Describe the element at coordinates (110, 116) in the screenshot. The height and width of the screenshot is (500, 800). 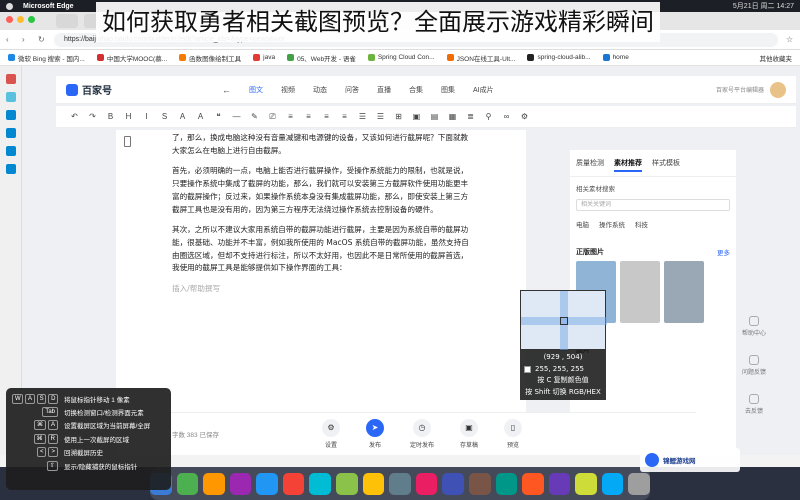
I see `toolbar-button: B` at that location.